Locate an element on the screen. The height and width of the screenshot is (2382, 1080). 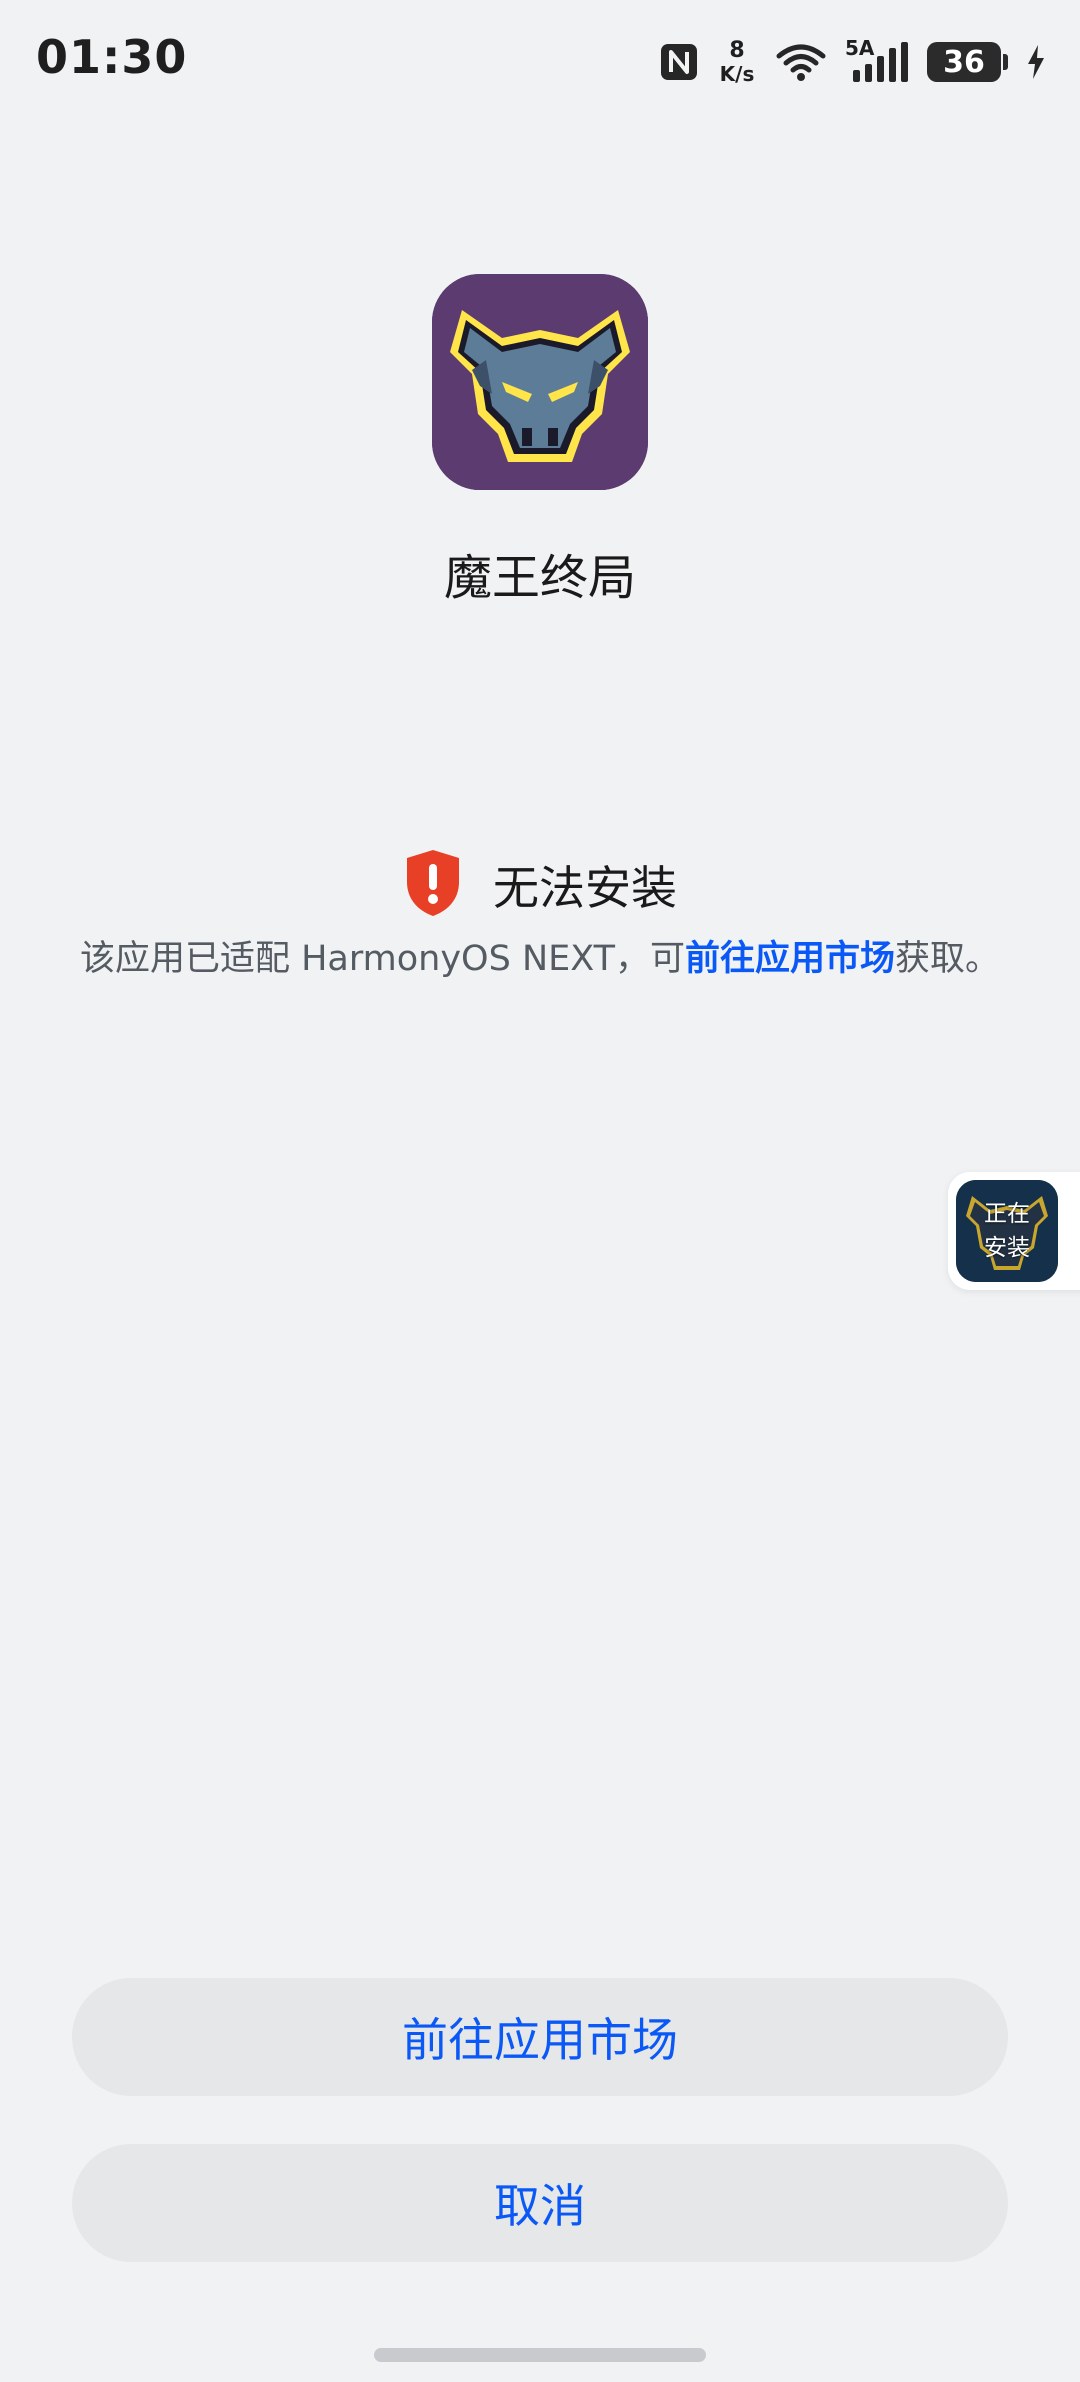
go-to-app-market-button: 前往应用市场 is located at coordinates (540, 2037).